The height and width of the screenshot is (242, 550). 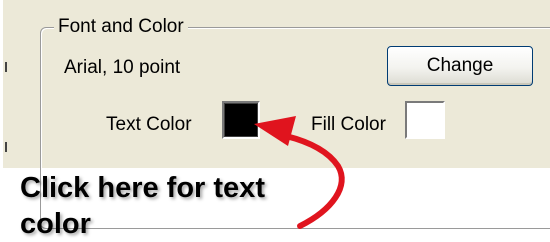 What do you see at coordinates (460, 66) in the screenshot?
I see `change-font-button: Change` at bounding box center [460, 66].